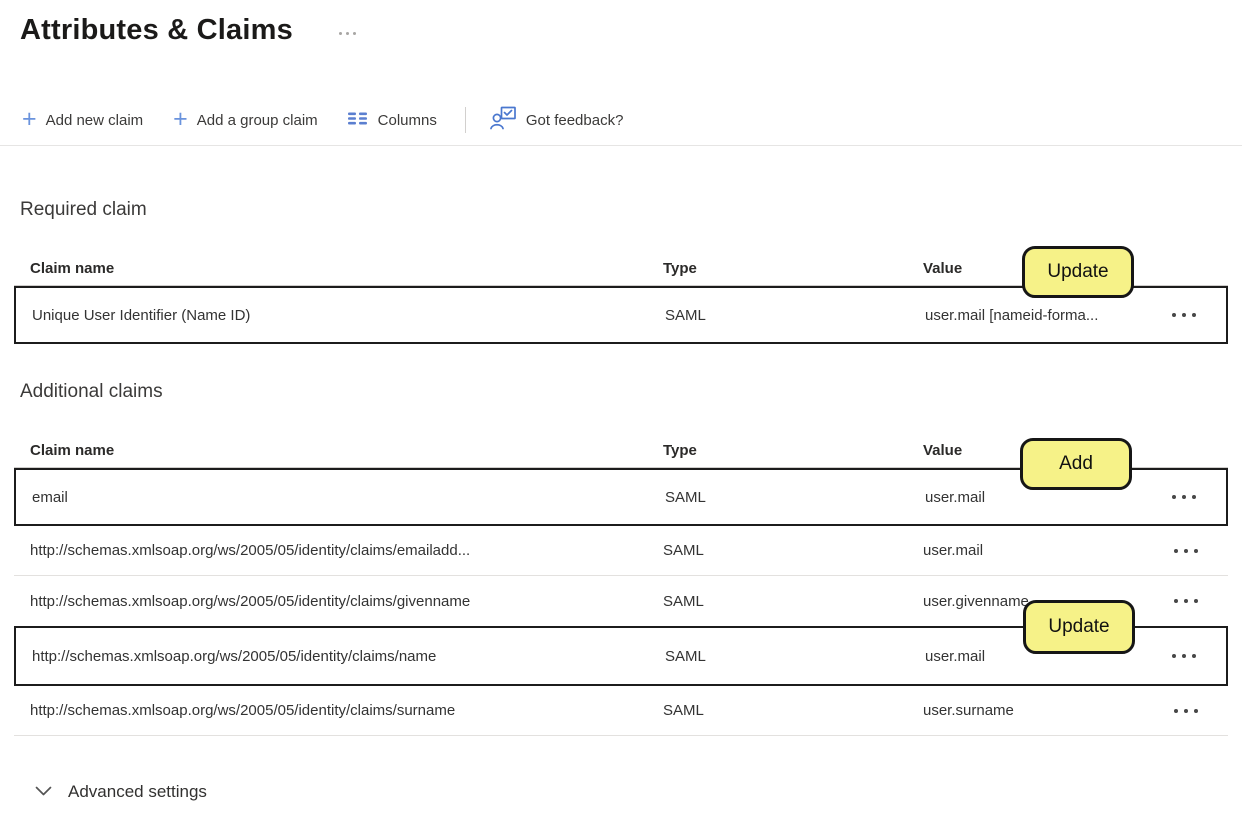  I want to click on toolbar-divider, so click(465, 120).